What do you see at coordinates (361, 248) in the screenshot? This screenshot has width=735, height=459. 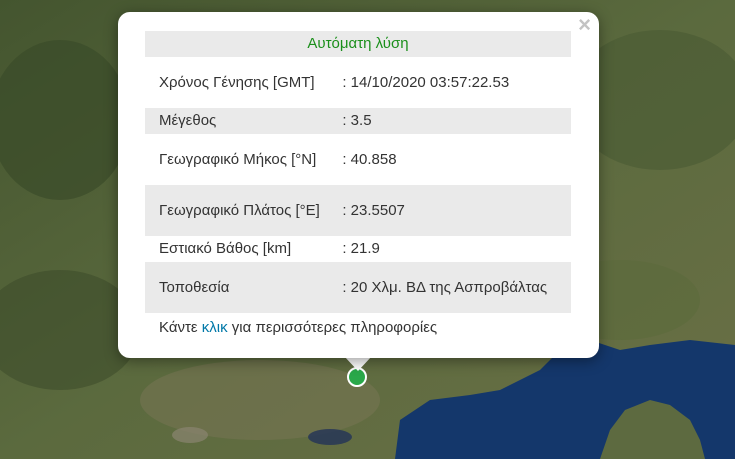 I see `row-value-depth: : 21.9` at bounding box center [361, 248].